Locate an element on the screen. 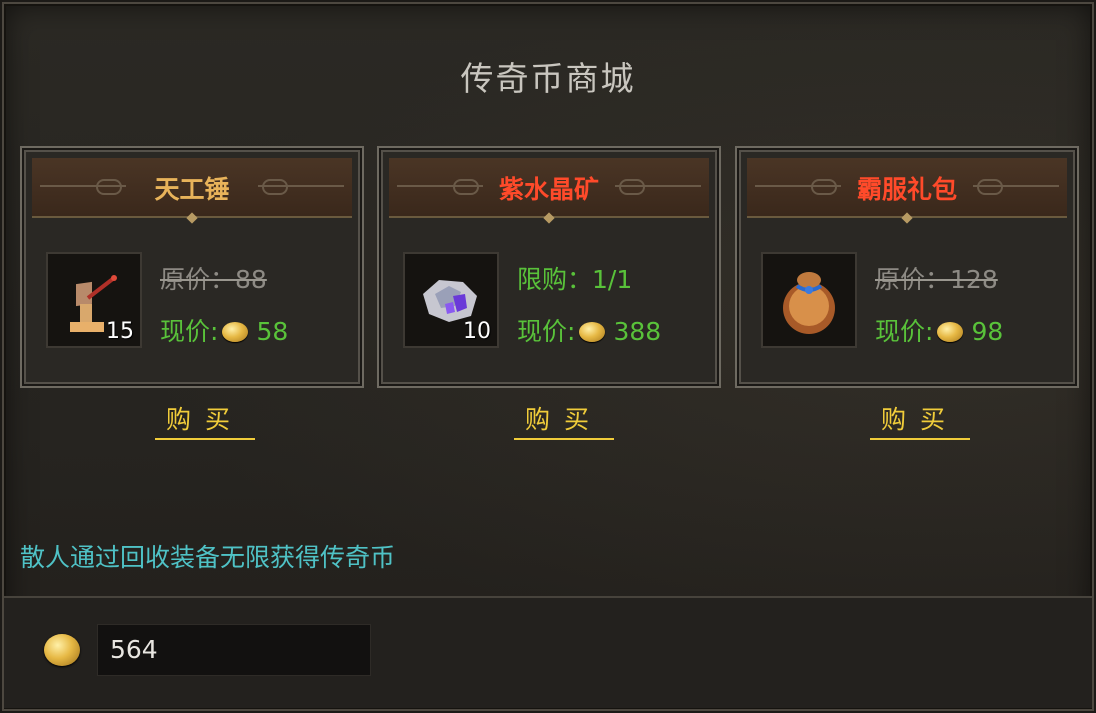  item-slot: 10 is located at coordinates (451, 300).